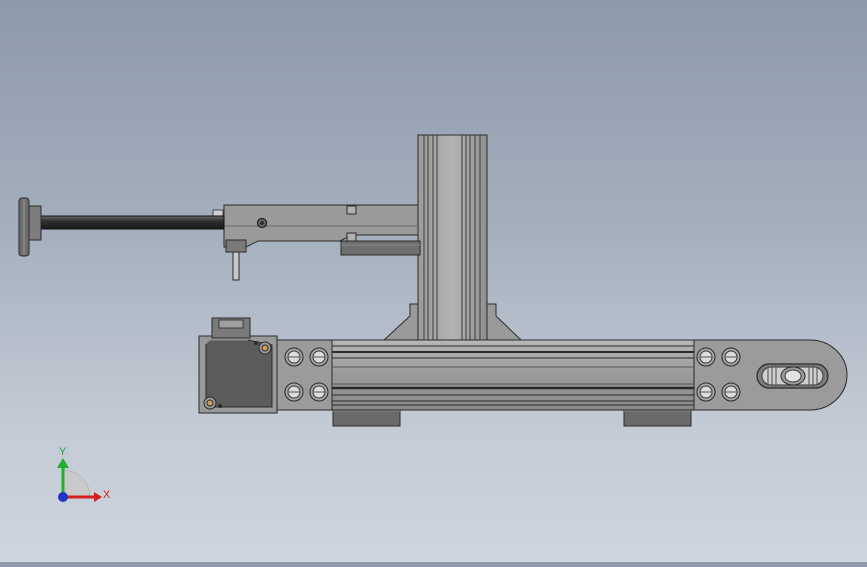 Image resolution: width=867 pixels, height=567 pixels. Describe the element at coordinates (401, 322) in the screenshot. I see `column-base-bracket-left` at that location.